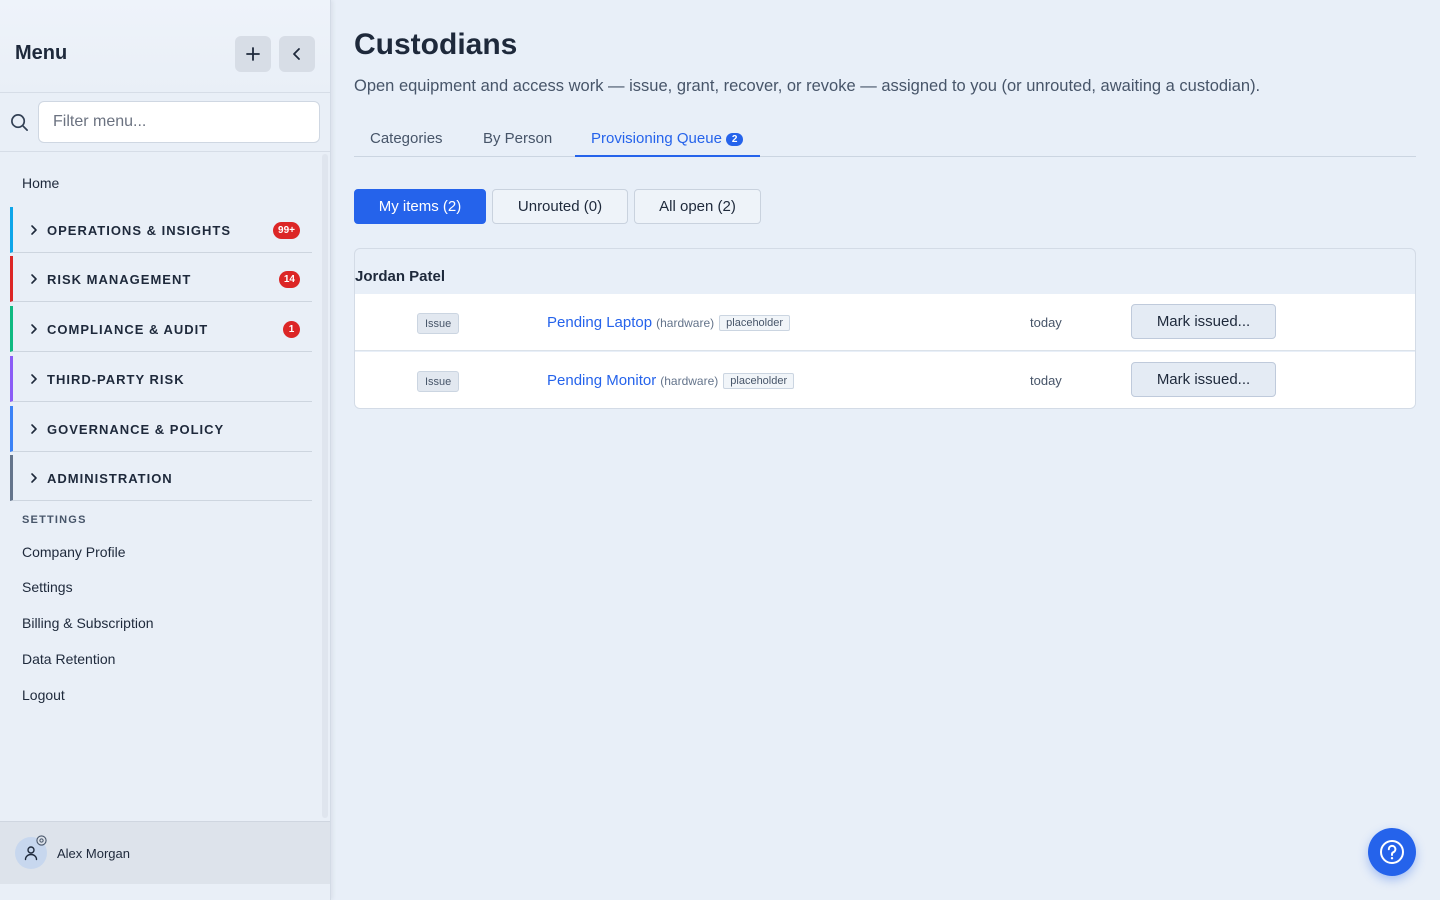 This screenshot has height=900, width=1440. I want to click on sidebar-group-operations-insights: OPERATIONS & INSIGHTS 99+, so click(161, 230).